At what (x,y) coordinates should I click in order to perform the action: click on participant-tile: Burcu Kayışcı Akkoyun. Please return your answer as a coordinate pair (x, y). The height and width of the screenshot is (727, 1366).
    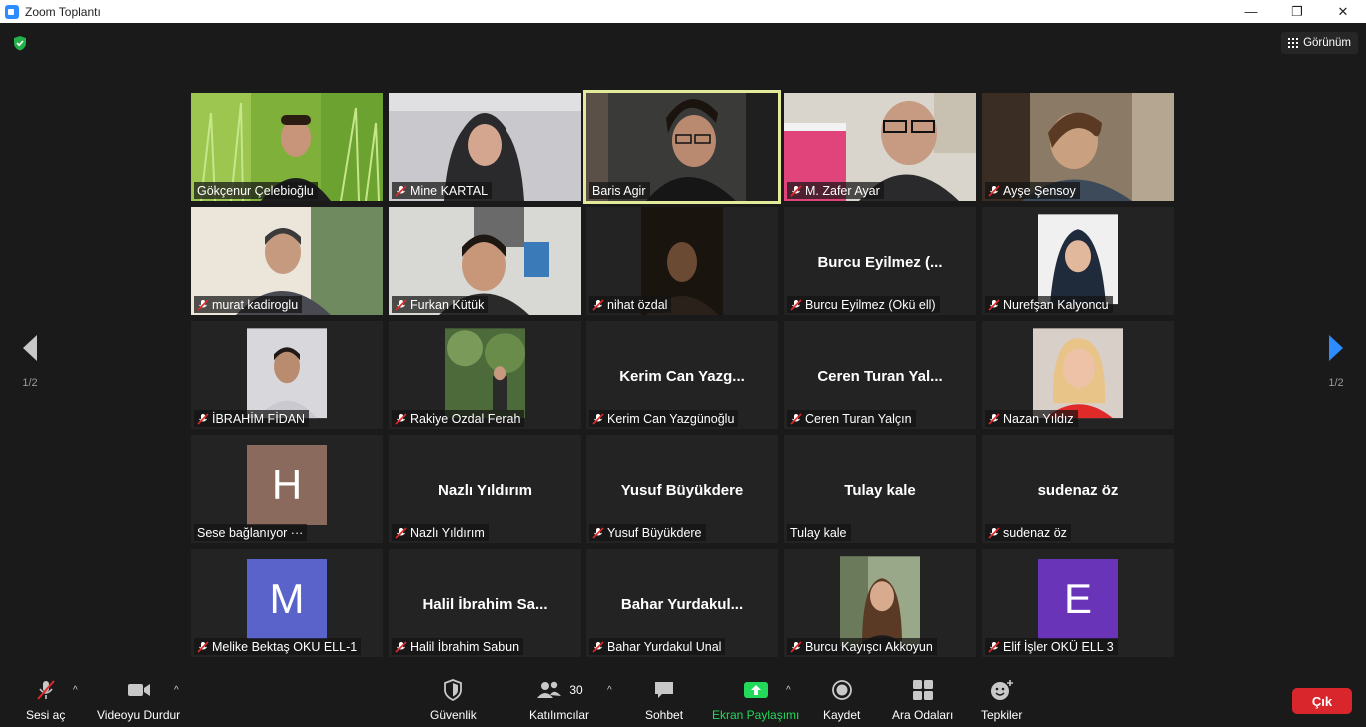
    Looking at the image, I should click on (880, 603).